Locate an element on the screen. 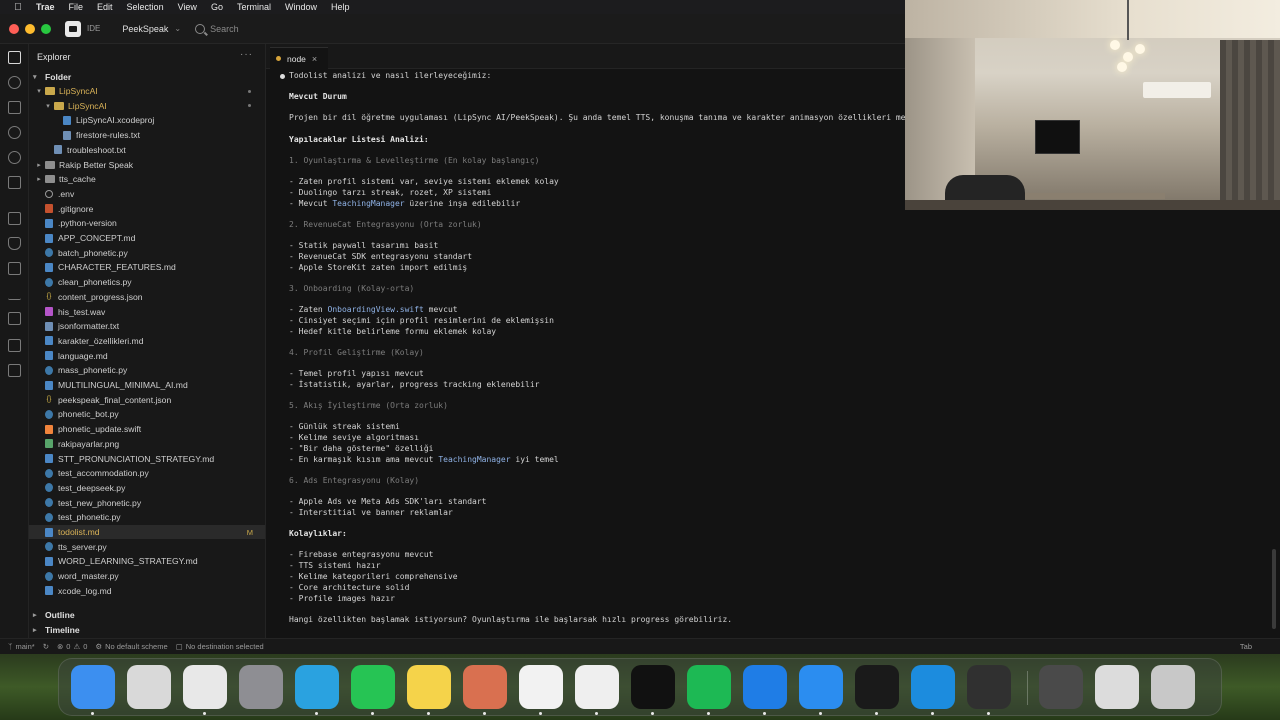 This screenshot has height=720, width=1280. scheme-indicator: ⚙ No default scheme is located at coordinates (131, 646).